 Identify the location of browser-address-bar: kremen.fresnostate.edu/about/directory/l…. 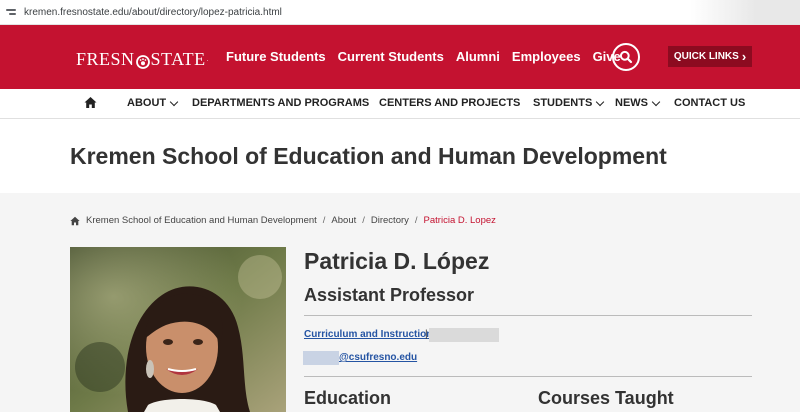
(400, 12).